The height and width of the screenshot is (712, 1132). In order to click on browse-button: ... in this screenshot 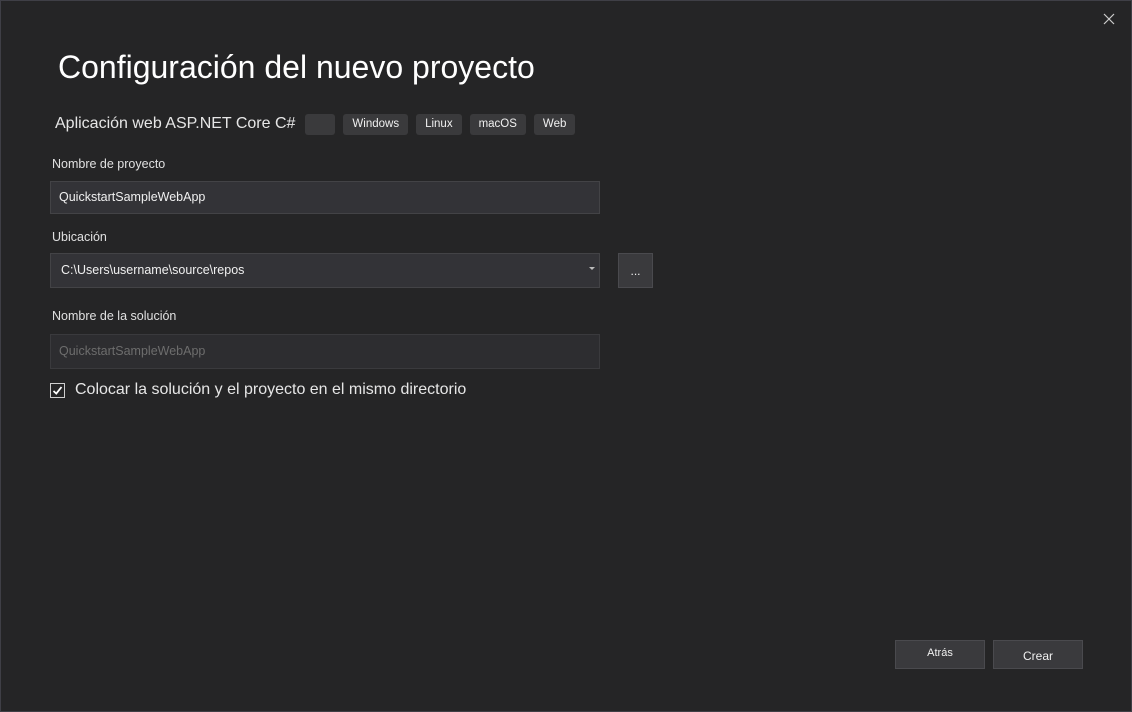, I will do `click(635, 270)`.